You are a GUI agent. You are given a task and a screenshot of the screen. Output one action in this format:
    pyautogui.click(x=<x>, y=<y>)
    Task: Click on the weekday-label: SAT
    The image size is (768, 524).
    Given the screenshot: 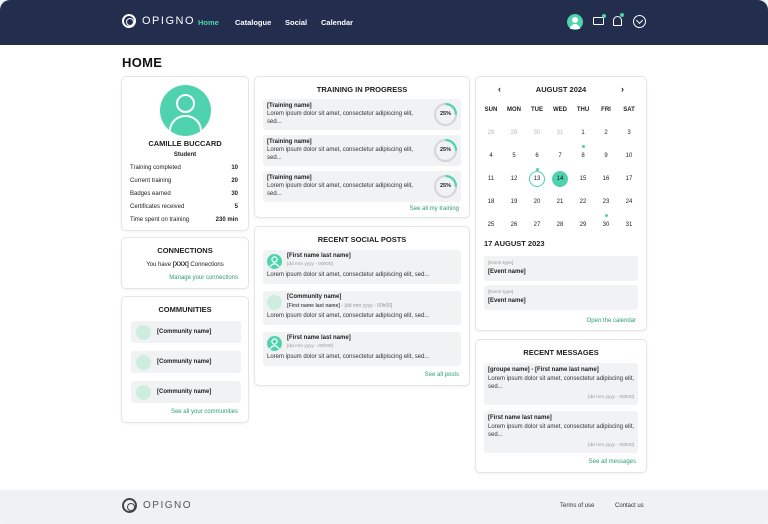 What is the action you would take?
    pyautogui.click(x=629, y=110)
    